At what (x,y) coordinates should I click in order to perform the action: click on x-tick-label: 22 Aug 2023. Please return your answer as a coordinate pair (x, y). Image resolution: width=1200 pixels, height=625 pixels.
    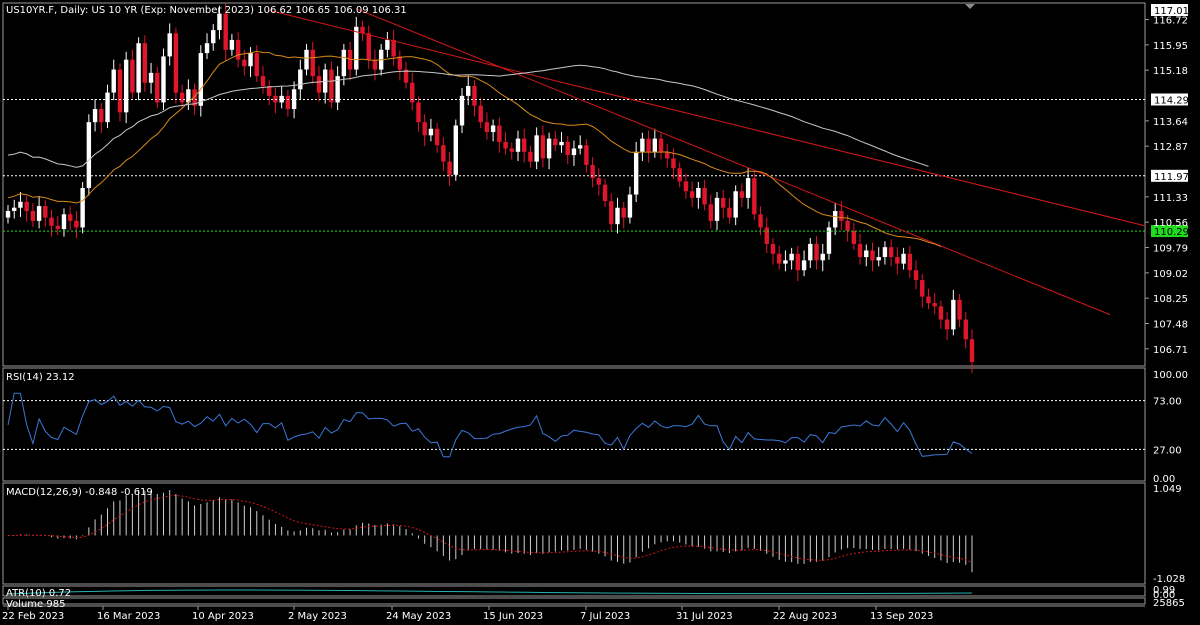
    Looking at the image, I should click on (805, 616).